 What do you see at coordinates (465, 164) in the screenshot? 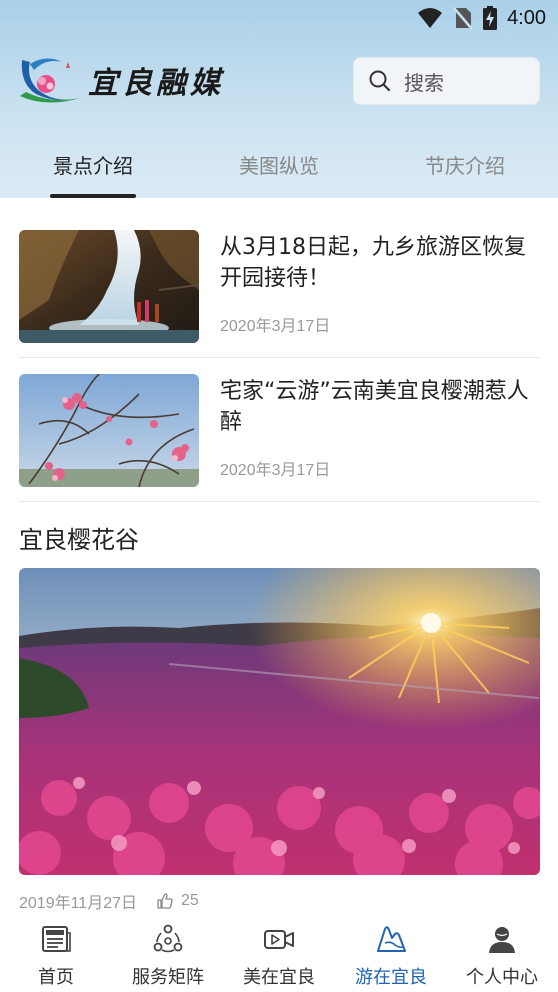
I see `tab-festival-intro: 节庆介绍` at bounding box center [465, 164].